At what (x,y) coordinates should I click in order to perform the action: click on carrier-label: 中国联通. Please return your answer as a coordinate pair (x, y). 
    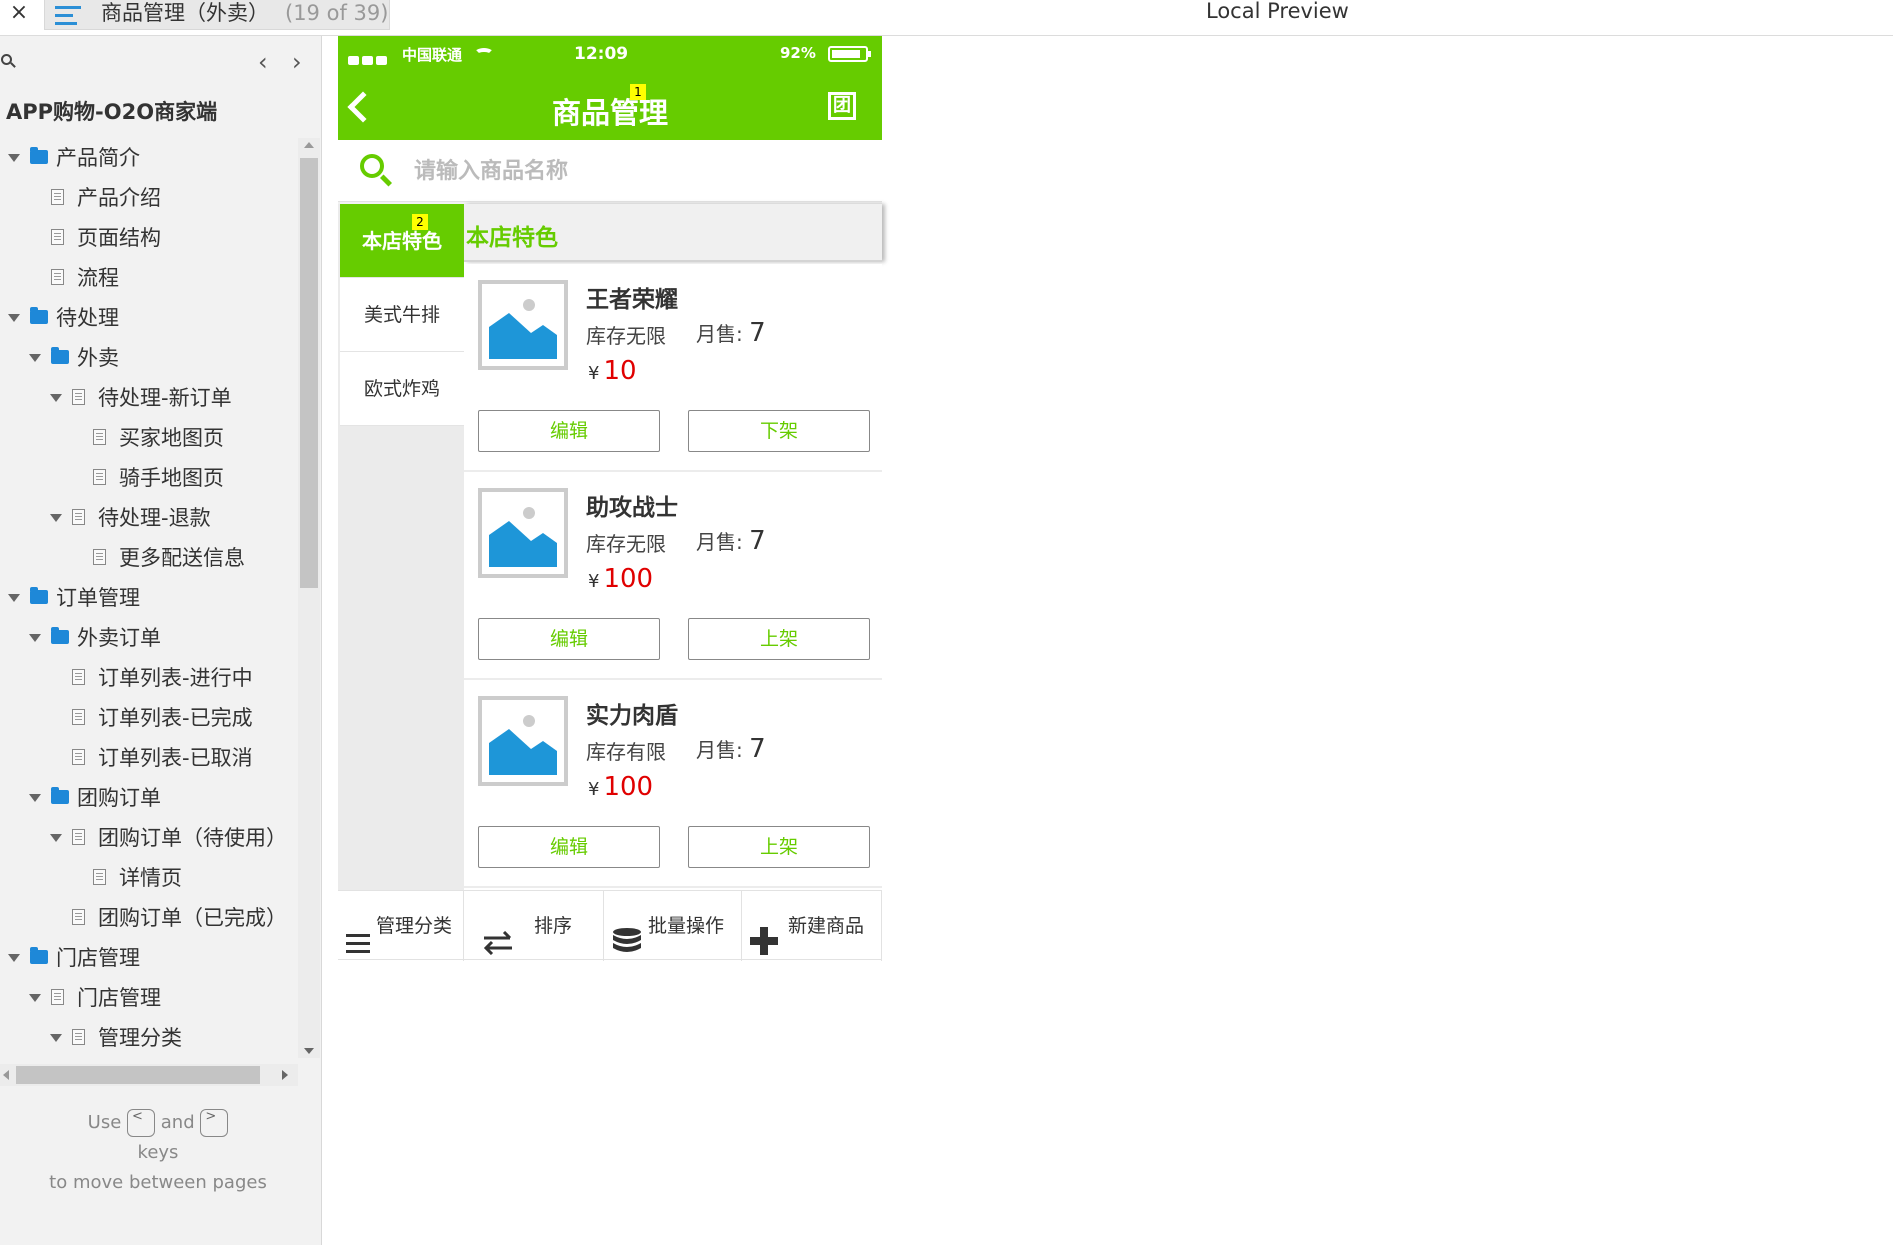
    Looking at the image, I should click on (432, 55).